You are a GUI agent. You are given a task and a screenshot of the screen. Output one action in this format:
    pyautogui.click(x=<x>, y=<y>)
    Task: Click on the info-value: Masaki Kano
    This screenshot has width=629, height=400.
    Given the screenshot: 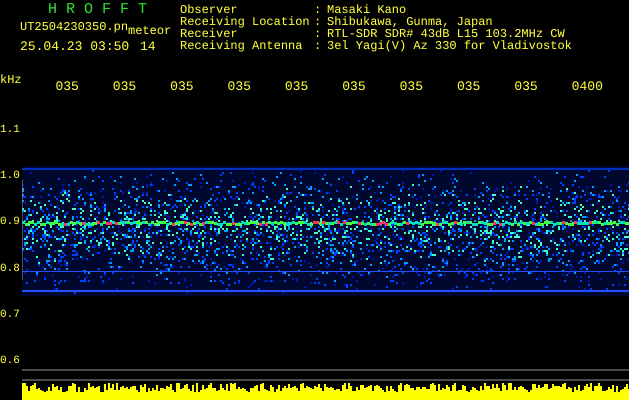 What is the action you would take?
    pyautogui.click(x=366, y=10)
    